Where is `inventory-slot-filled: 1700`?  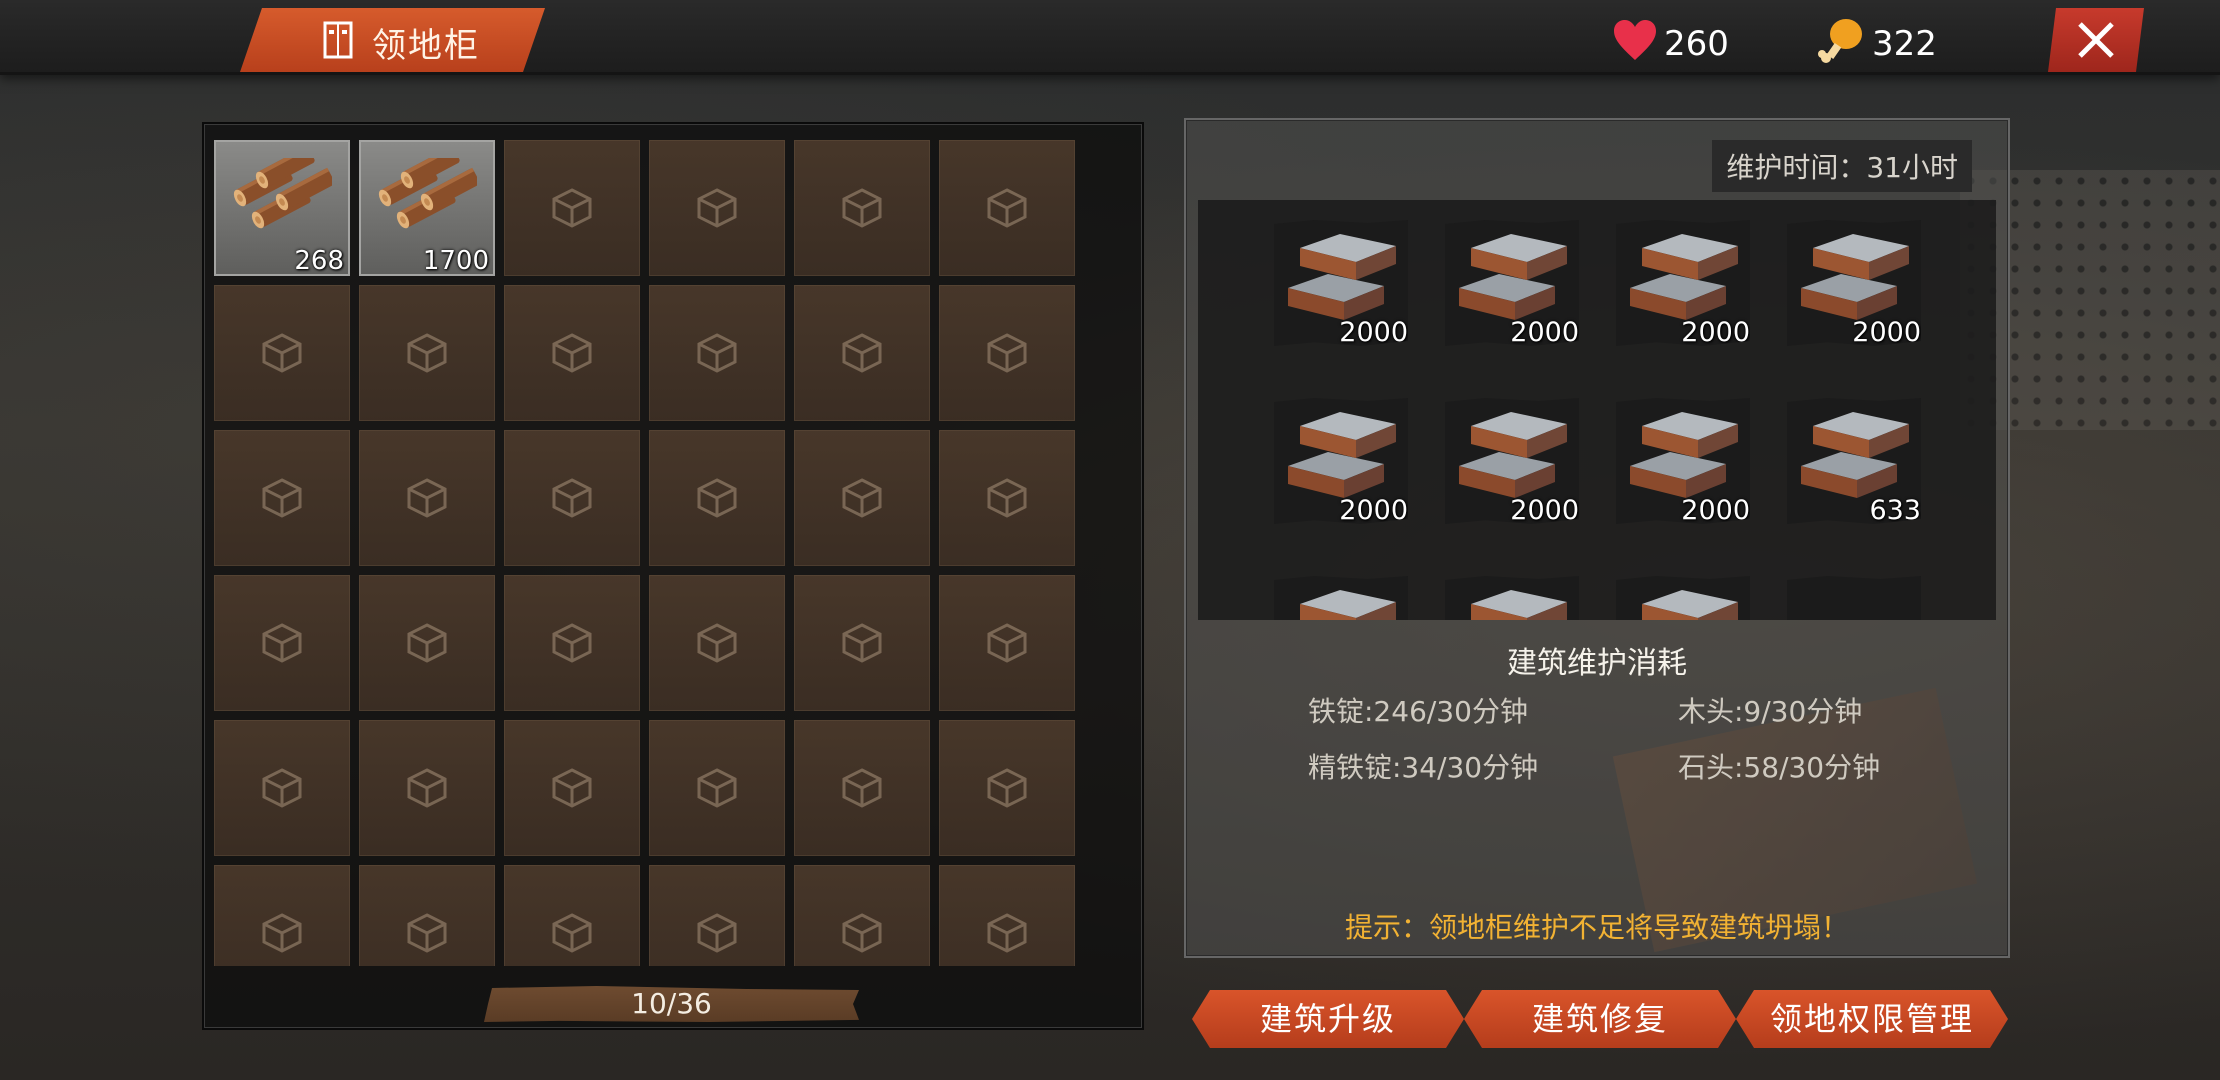 inventory-slot-filled: 1700 is located at coordinates (427, 208).